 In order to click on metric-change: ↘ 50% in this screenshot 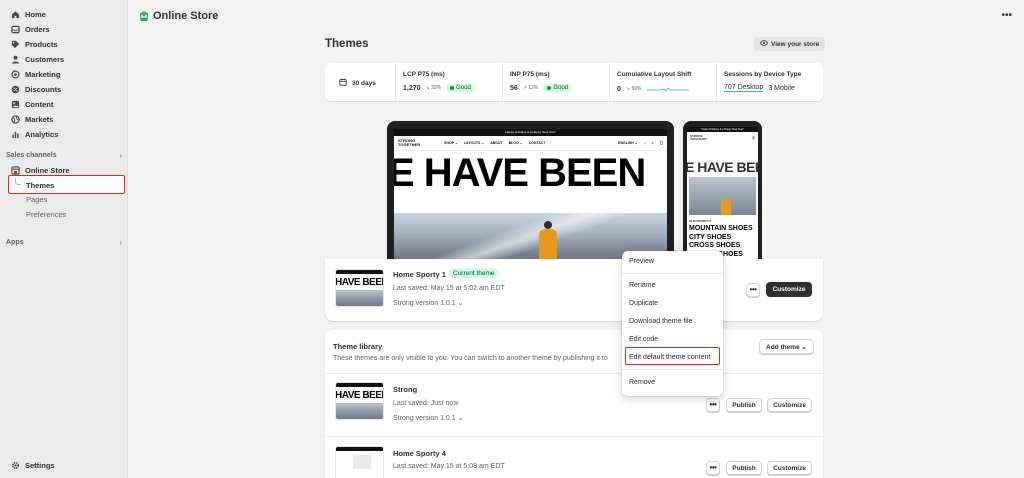, I will do `click(633, 89)`.